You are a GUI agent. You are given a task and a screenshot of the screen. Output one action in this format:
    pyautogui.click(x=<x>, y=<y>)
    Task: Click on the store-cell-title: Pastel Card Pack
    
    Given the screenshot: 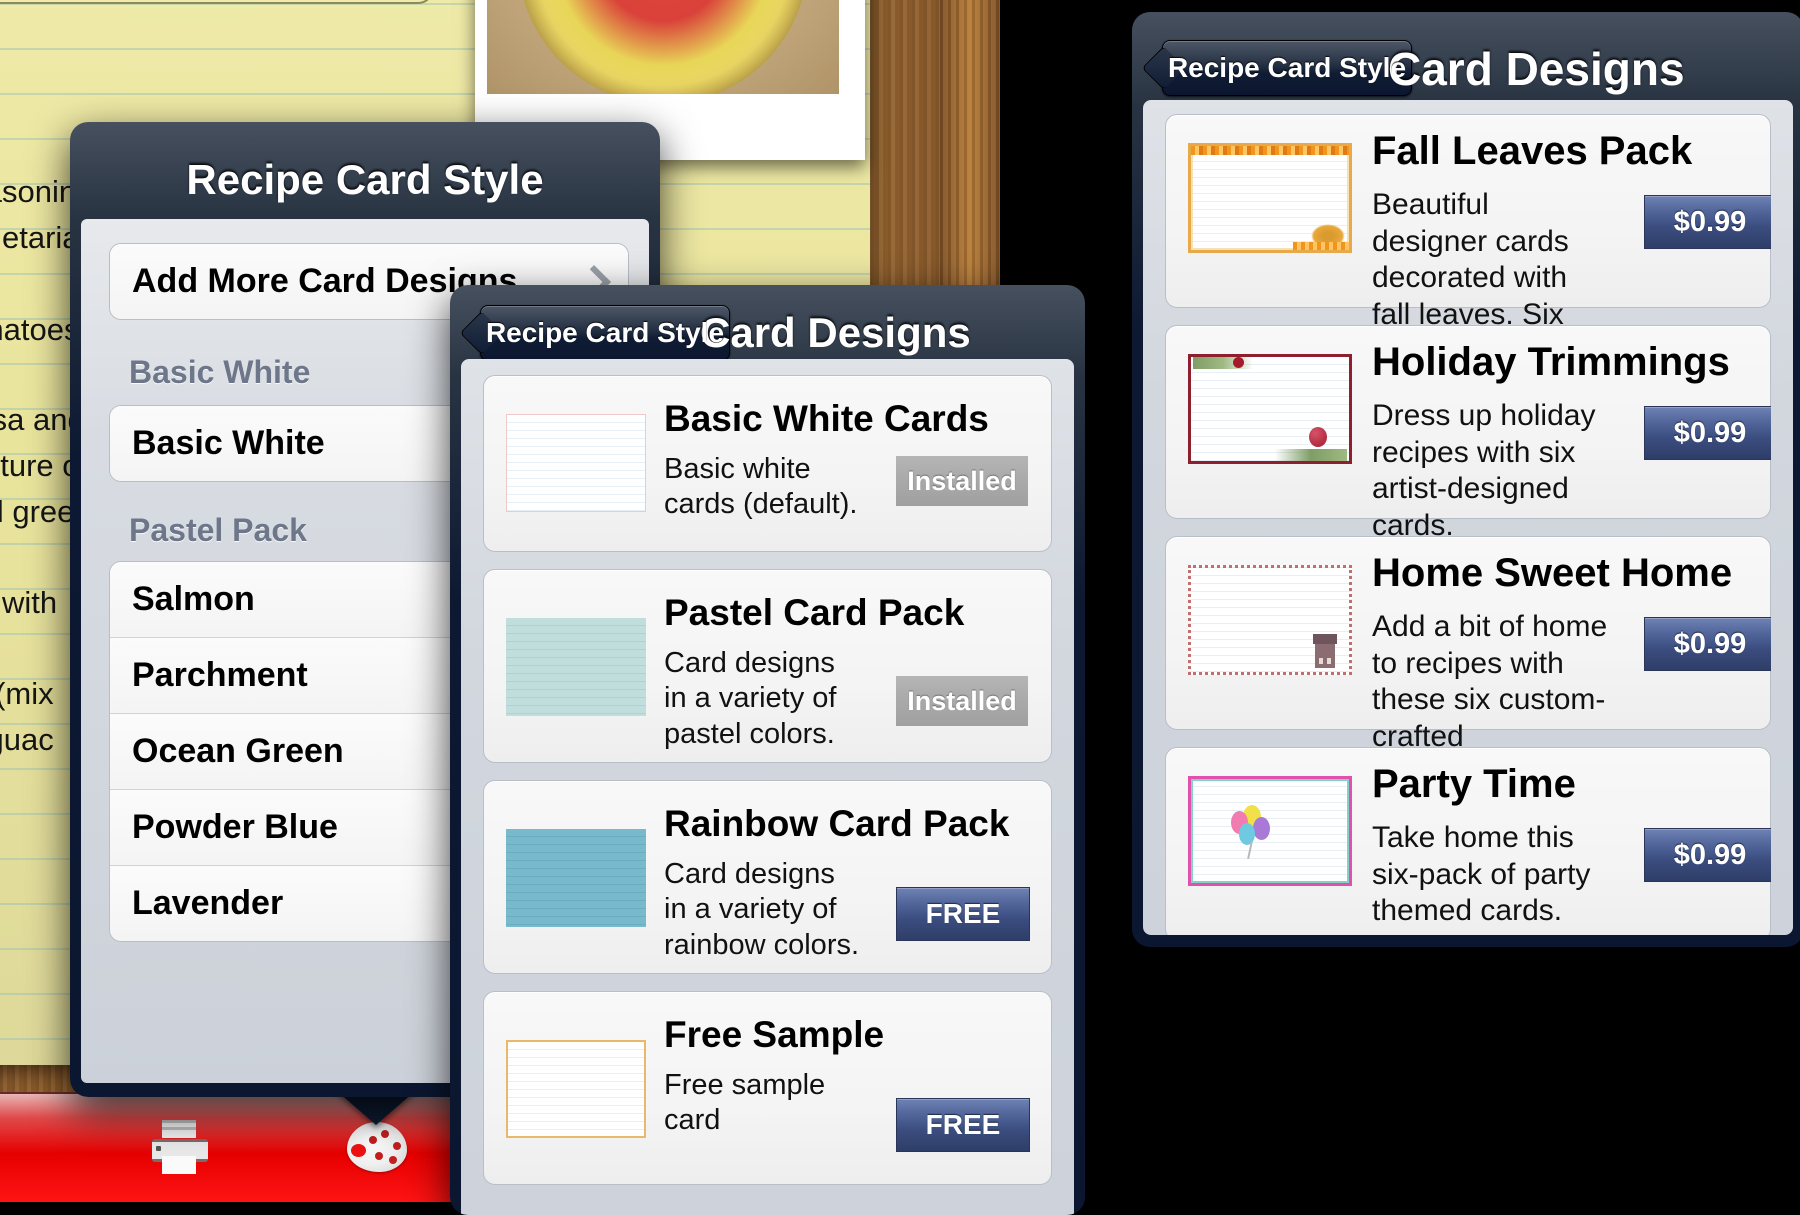 What is the action you would take?
    pyautogui.click(x=814, y=612)
    